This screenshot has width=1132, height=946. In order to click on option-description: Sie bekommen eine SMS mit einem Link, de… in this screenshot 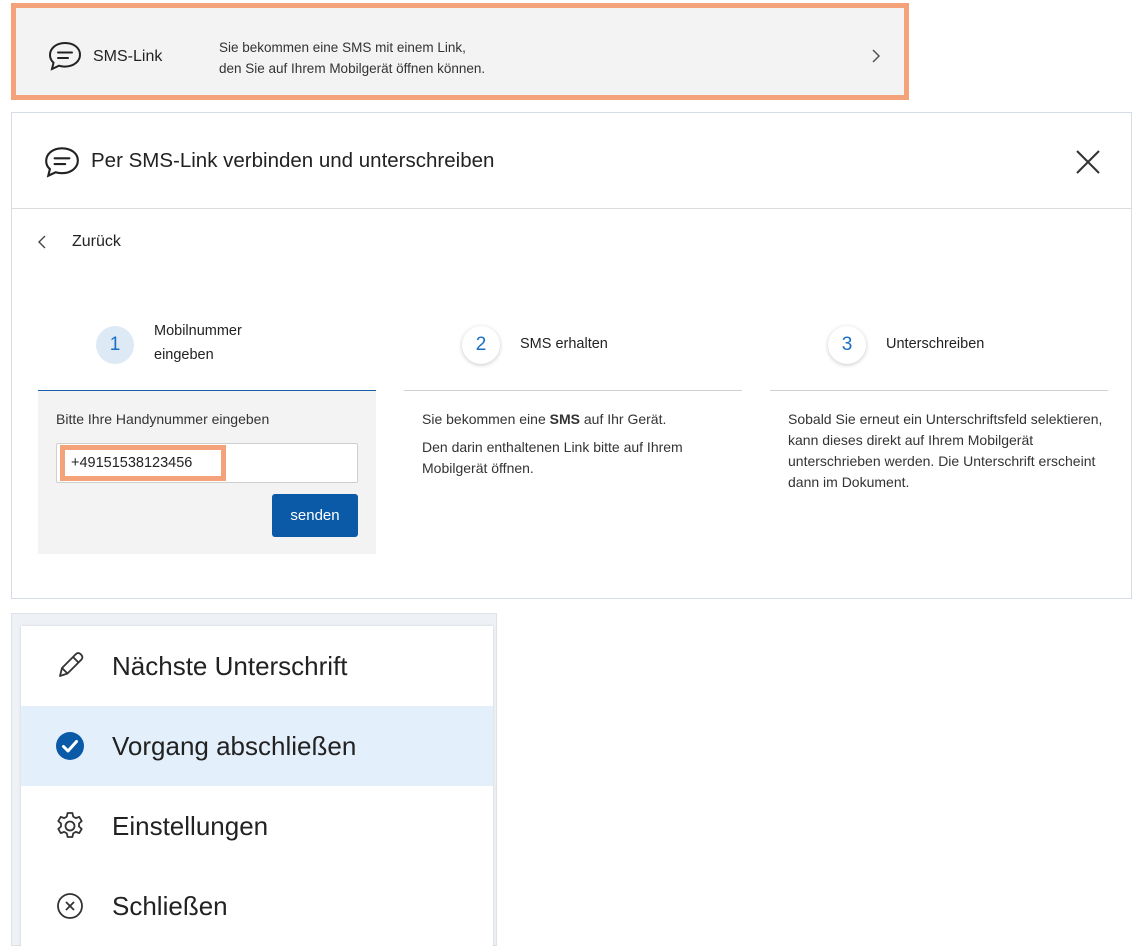, I will do `click(352, 58)`.